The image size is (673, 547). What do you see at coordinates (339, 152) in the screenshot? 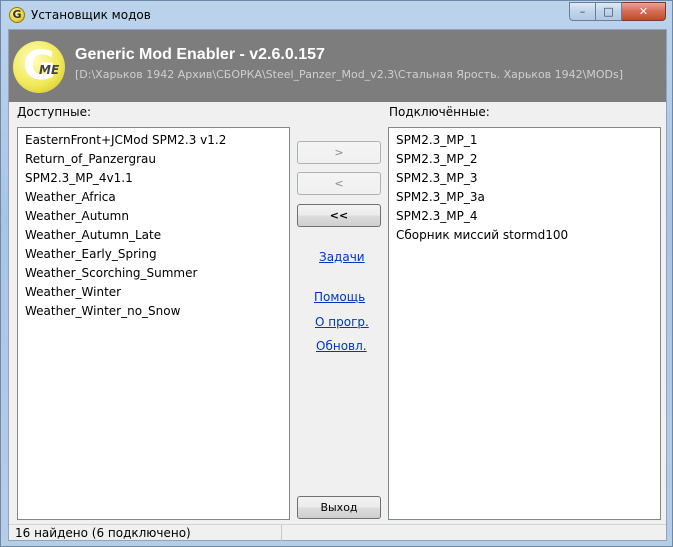
I see `add-mod-button: >` at bounding box center [339, 152].